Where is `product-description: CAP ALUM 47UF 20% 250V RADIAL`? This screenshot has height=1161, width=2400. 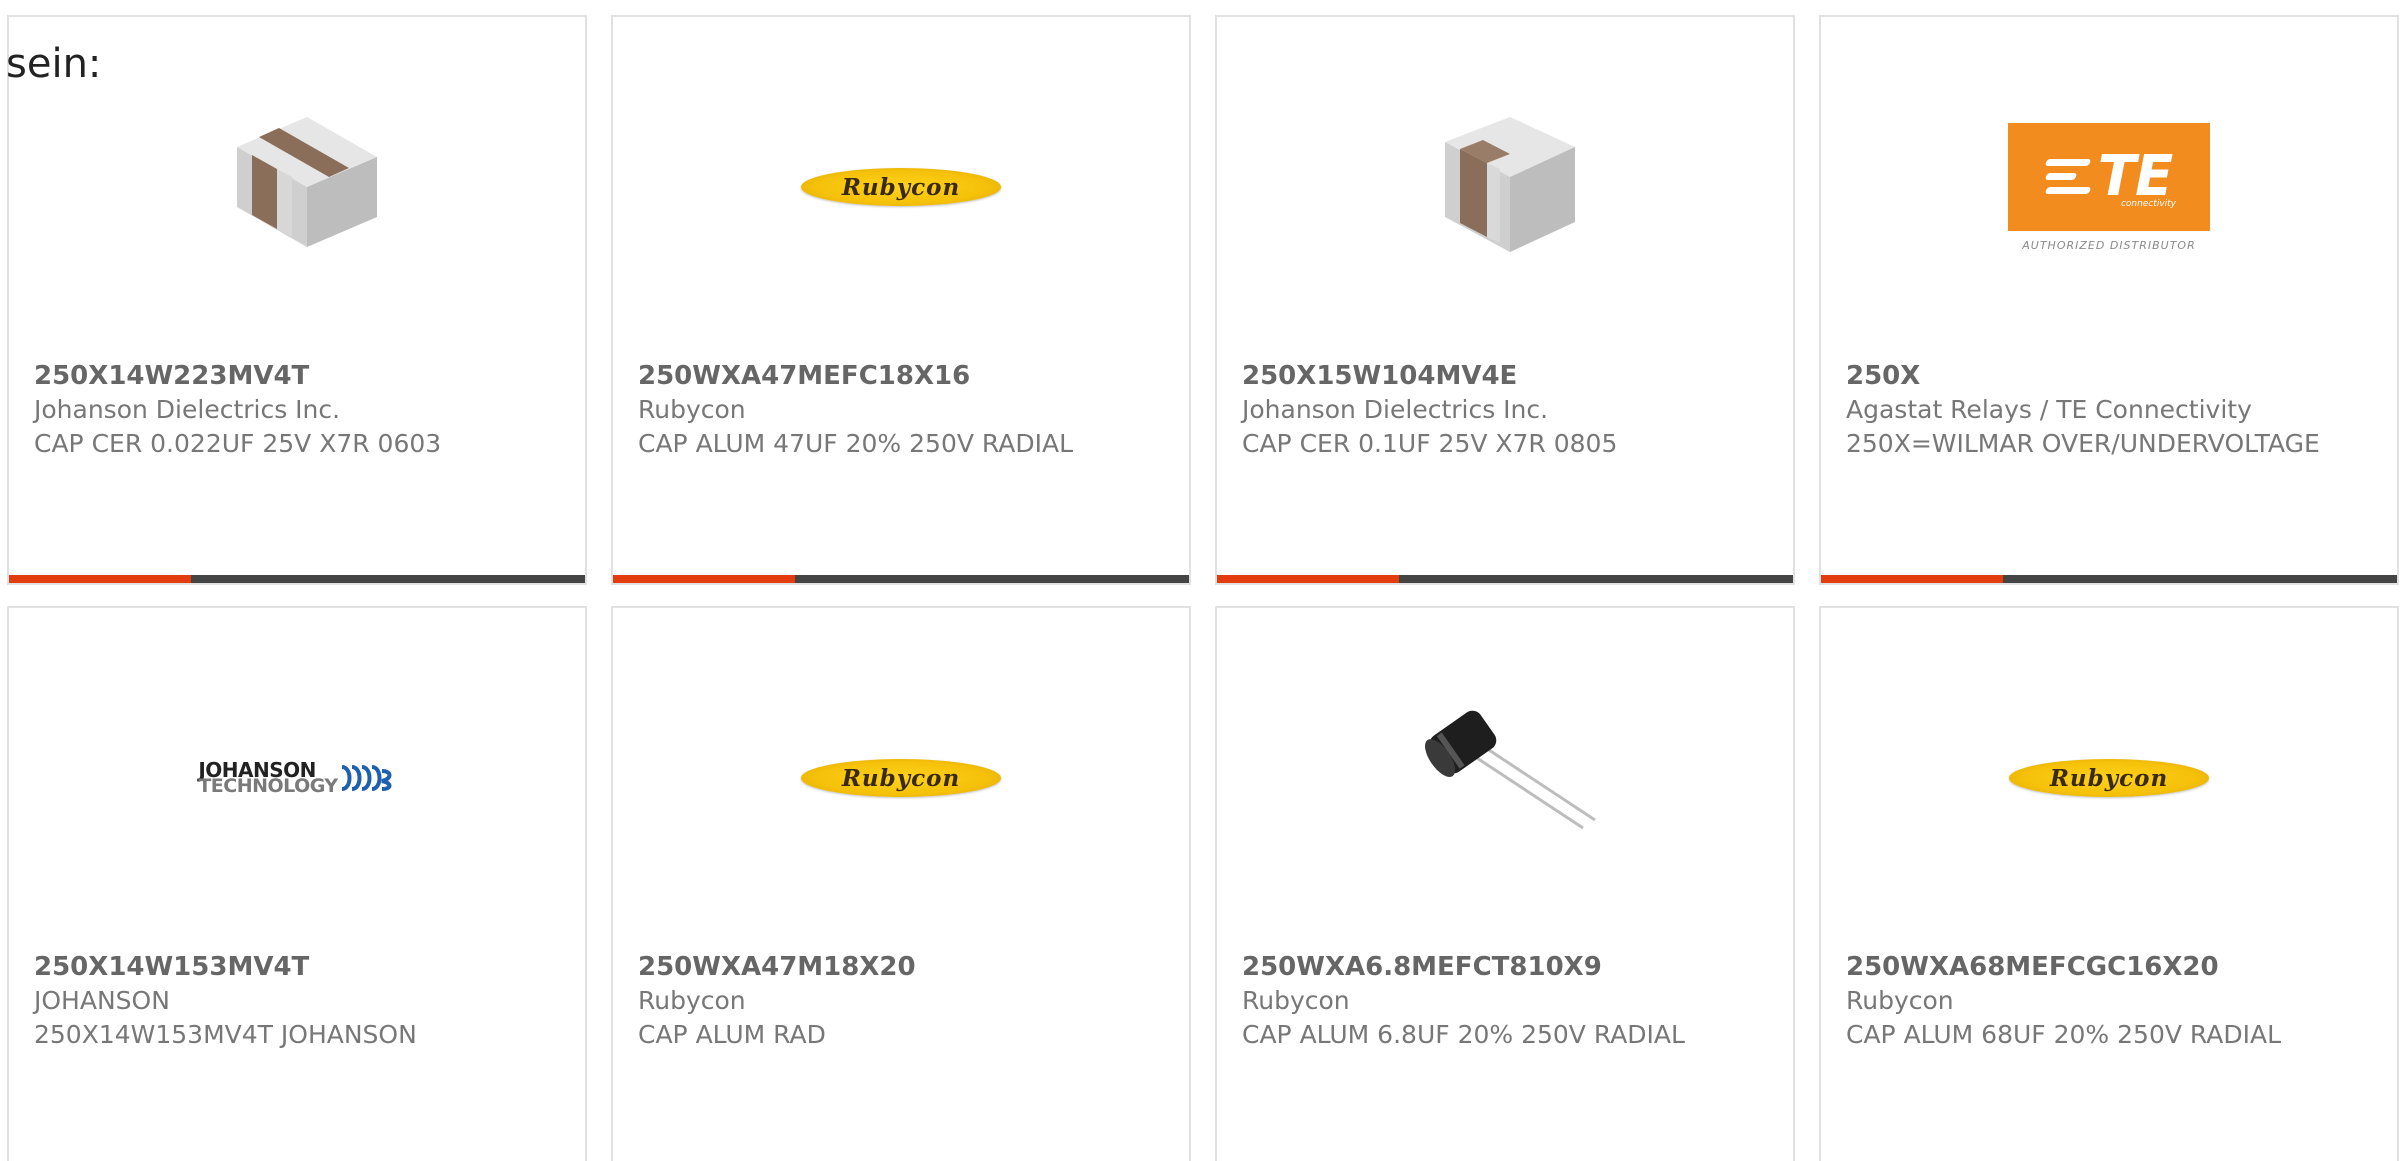 product-description: CAP ALUM 47UF 20% 250V RADIAL is located at coordinates (856, 443).